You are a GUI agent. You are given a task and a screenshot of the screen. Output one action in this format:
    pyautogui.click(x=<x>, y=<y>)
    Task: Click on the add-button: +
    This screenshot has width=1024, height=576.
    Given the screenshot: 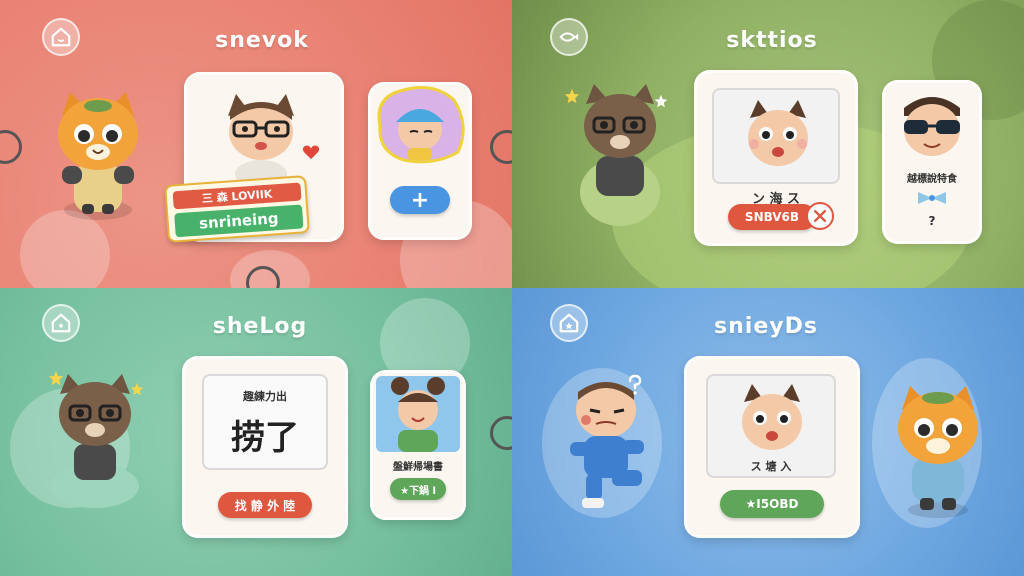 What is the action you would take?
    pyautogui.click(x=420, y=200)
    